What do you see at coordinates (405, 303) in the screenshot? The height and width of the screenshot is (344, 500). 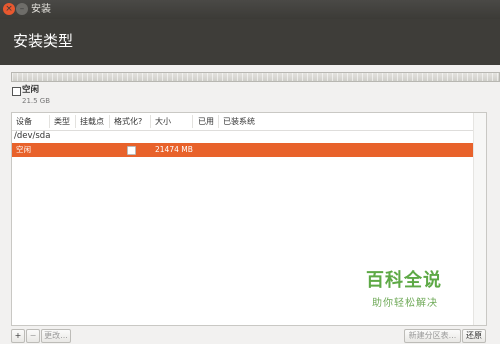 I see `watermark-subtitle: 助你轻松解决` at bounding box center [405, 303].